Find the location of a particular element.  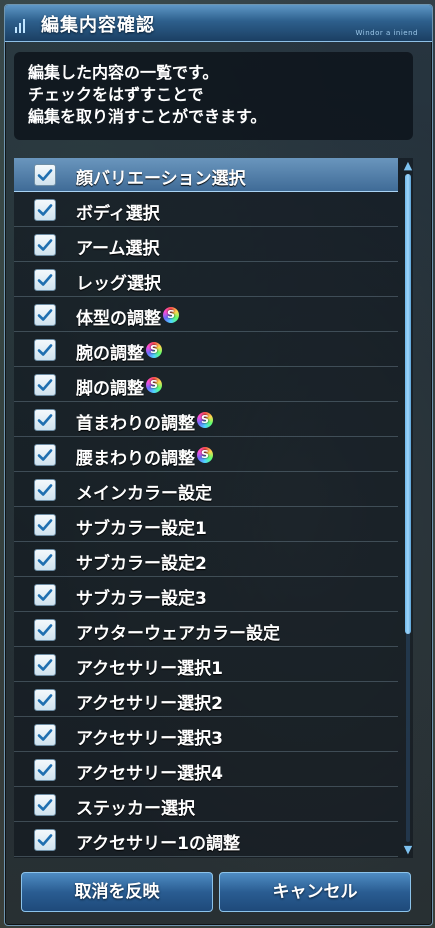

instruction-message: 編集した内容の一覧です。 チェックをはずすことで 編集を取り消すことができます。 is located at coordinates (213, 96).